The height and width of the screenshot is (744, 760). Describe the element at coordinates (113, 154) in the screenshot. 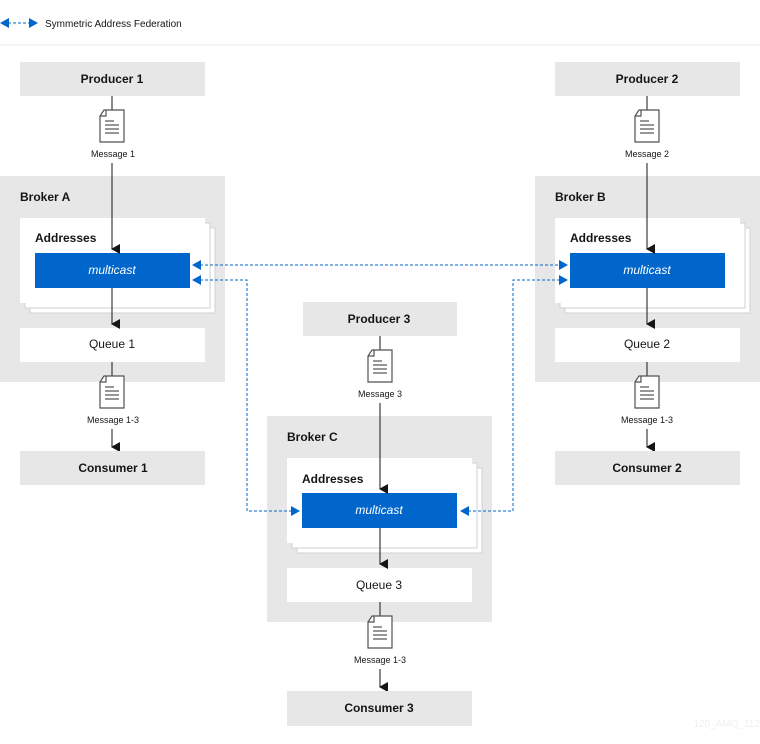

I see `message-1-label: Message 1` at that location.